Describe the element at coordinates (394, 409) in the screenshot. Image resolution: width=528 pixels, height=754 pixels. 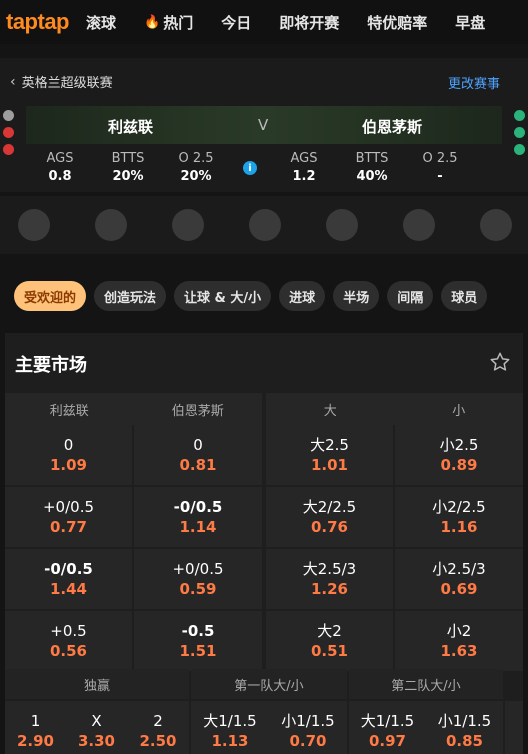
I see `totals-header: 大 小` at that location.